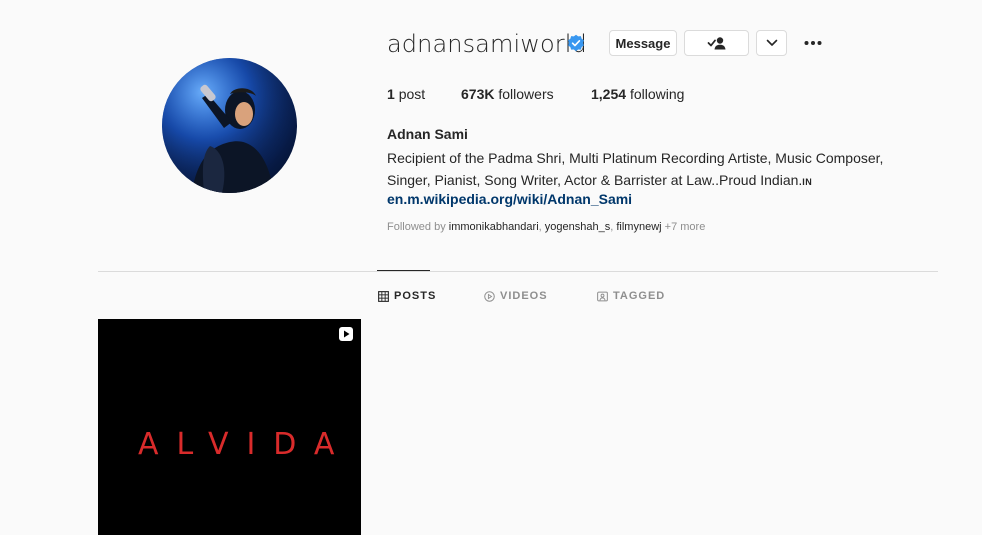  I want to click on followed-by-prefix: Followed by, so click(418, 227).